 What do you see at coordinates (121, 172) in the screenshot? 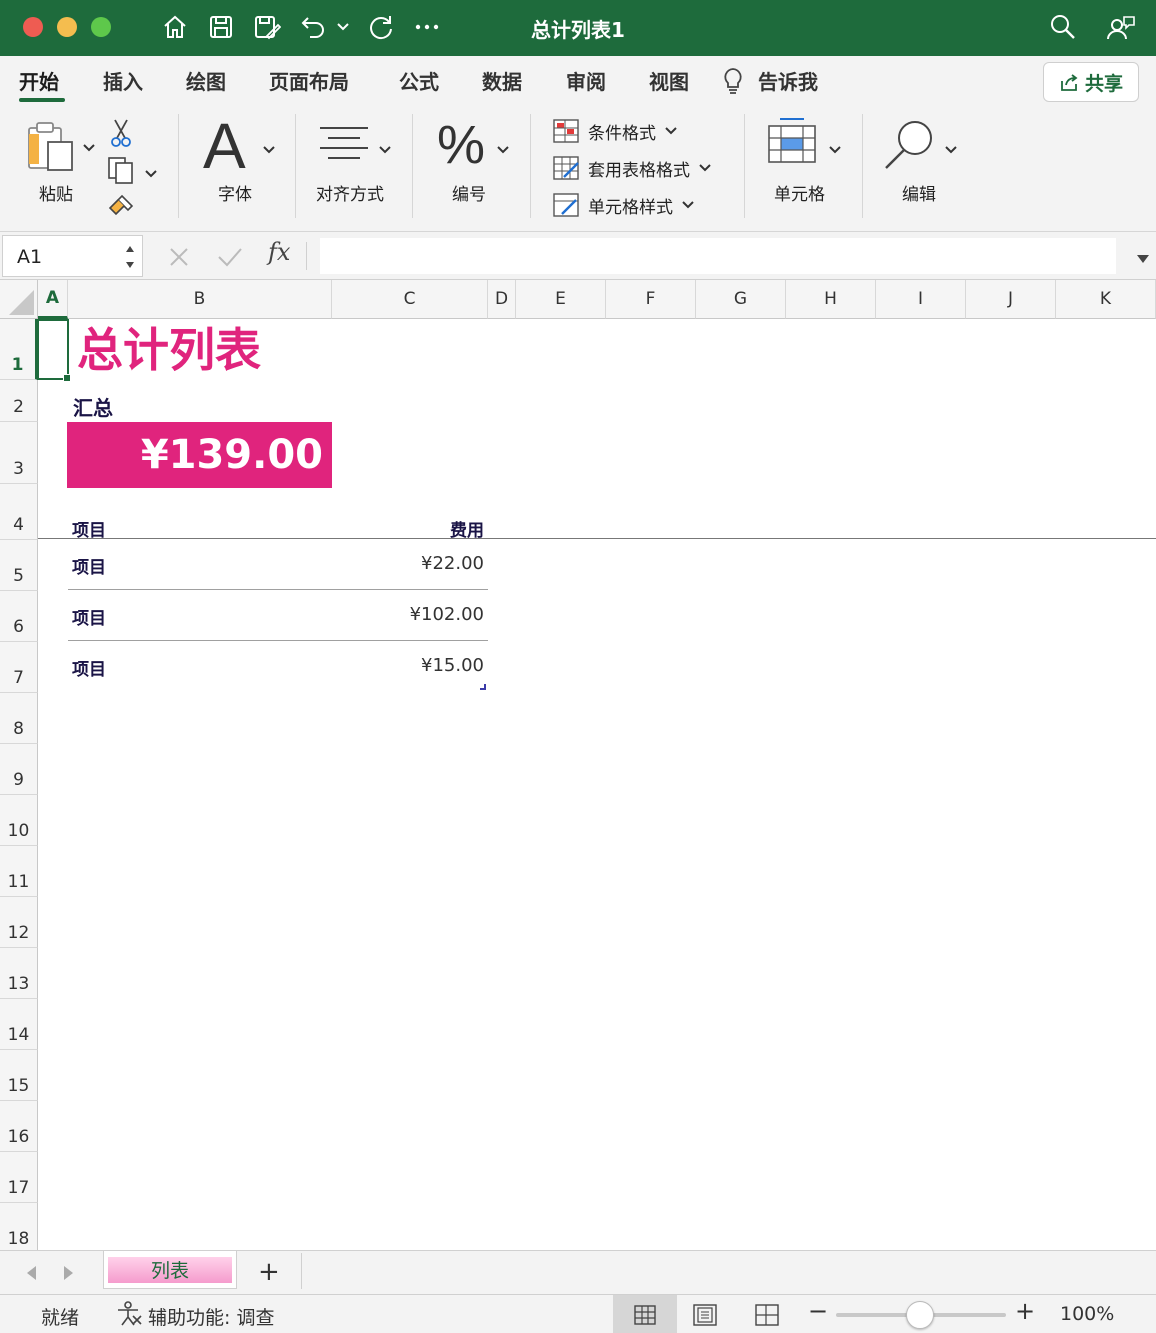
I see `copy-icon` at bounding box center [121, 172].